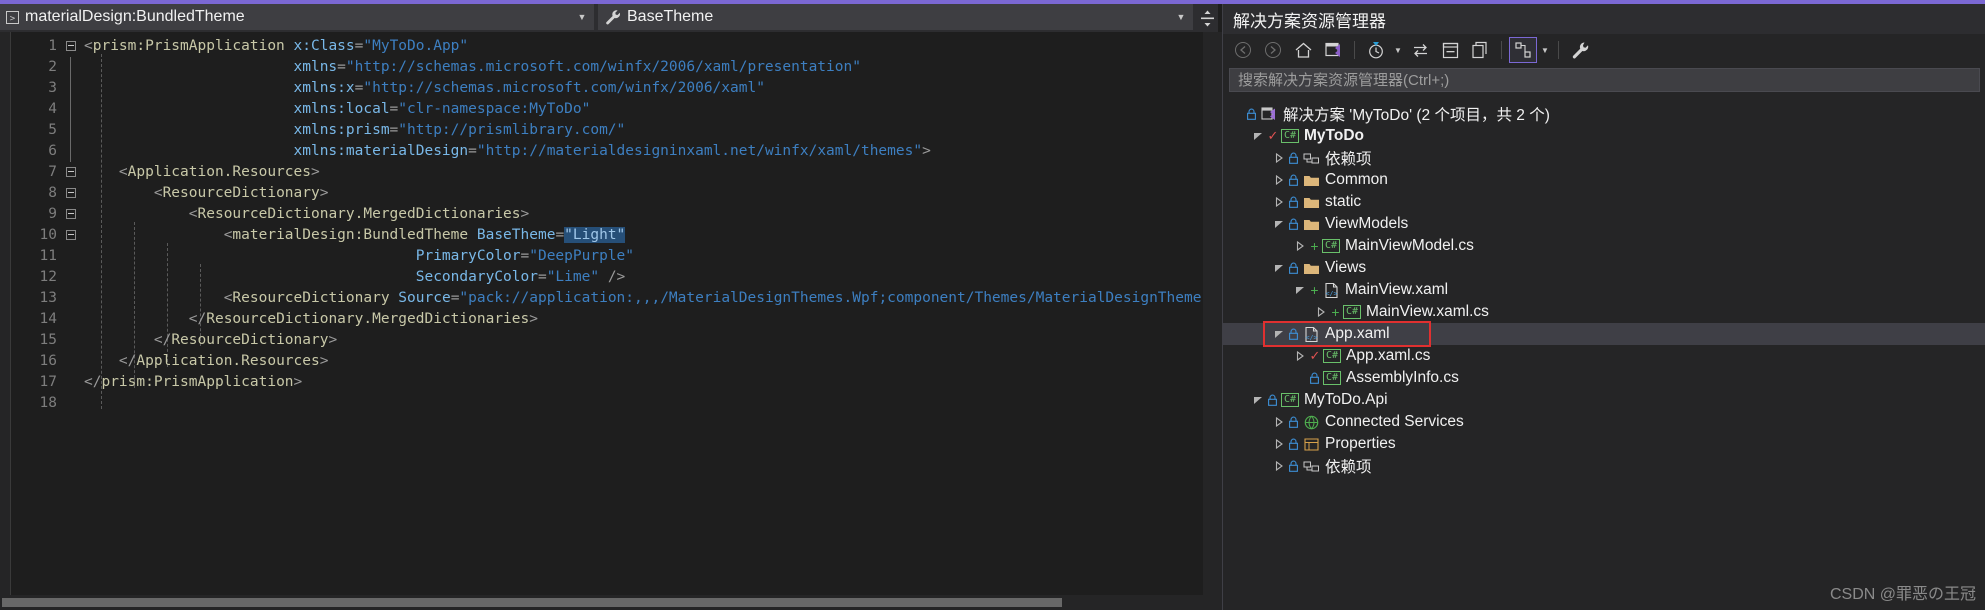  I want to click on forward-icon, so click(1273, 50).